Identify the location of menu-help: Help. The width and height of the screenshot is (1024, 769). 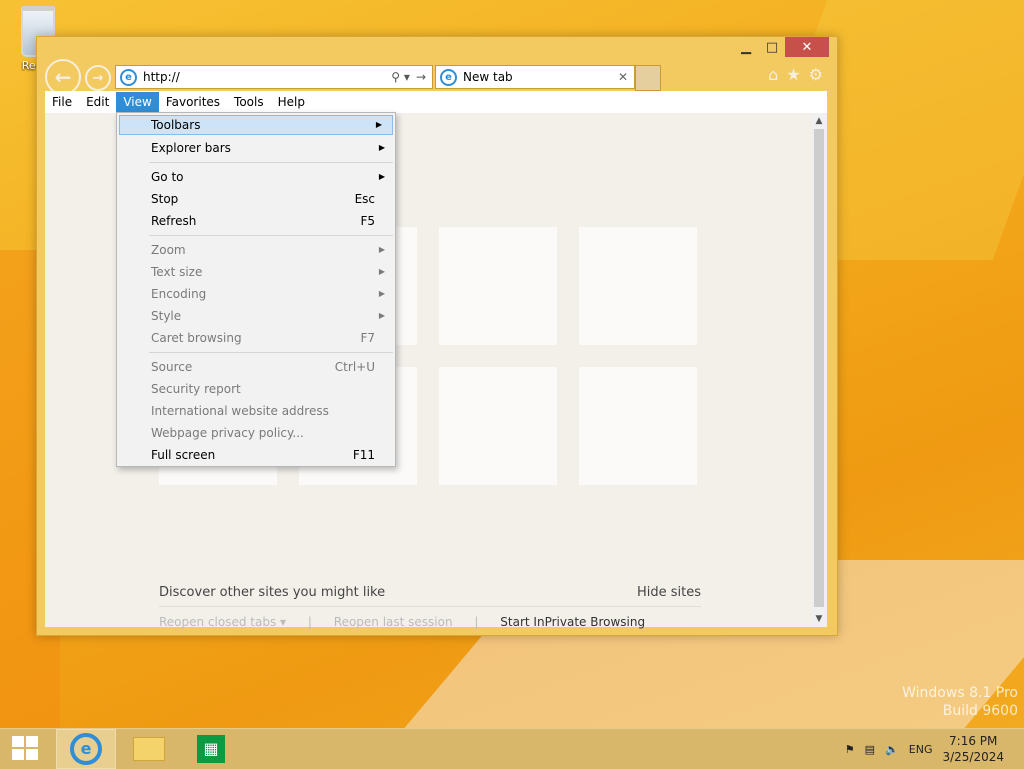
(291, 102).